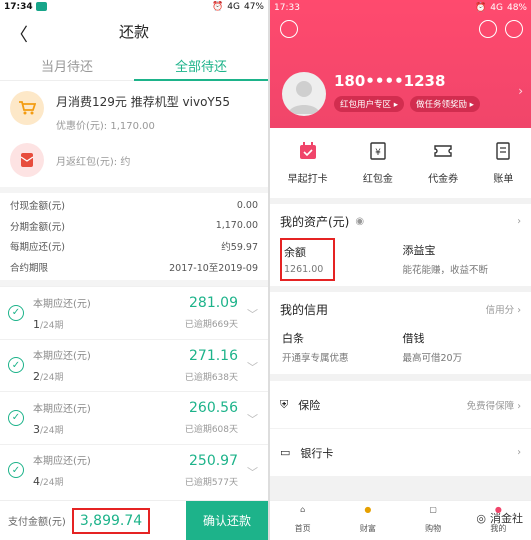  Describe the element at coordinates (284, 404) in the screenshot. I see `shield-icon: ⛨` at that location.